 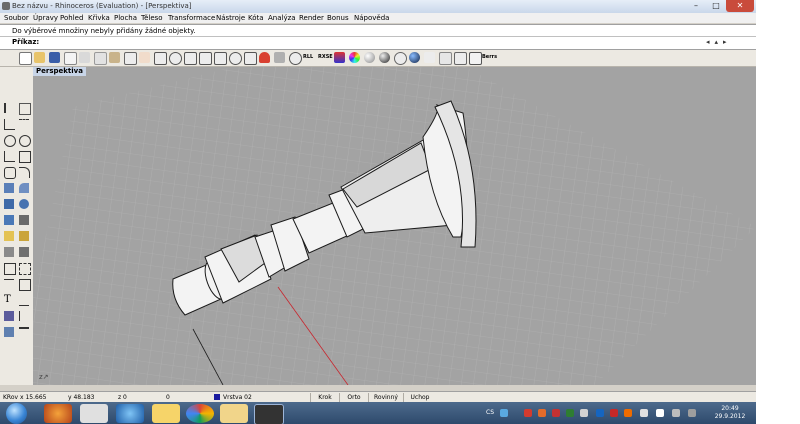 I want to click on sun-icon, so click(x=400, y=58).